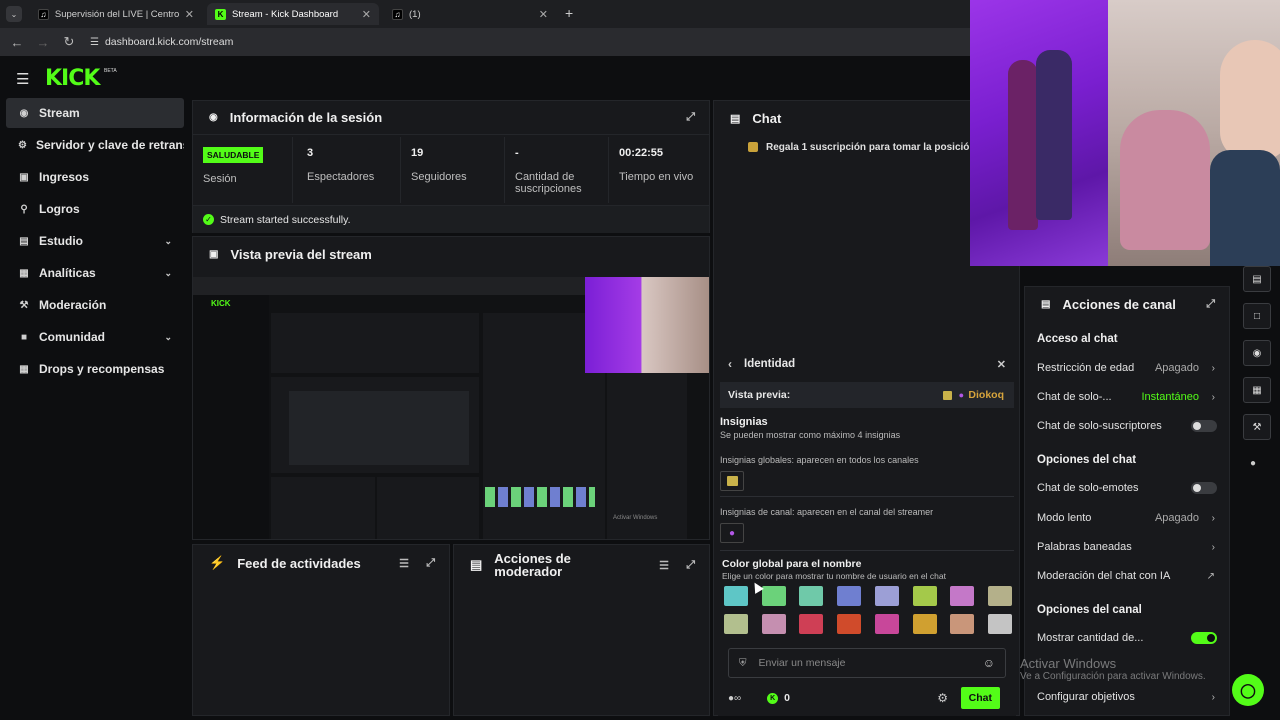 This screenshot has width=1280, height=720. What do you see at coordinates (95, 305) in the screenshot?
I see `sidebar-item-moderation: ⚒ Moderación` at bounding box center [95, 305].